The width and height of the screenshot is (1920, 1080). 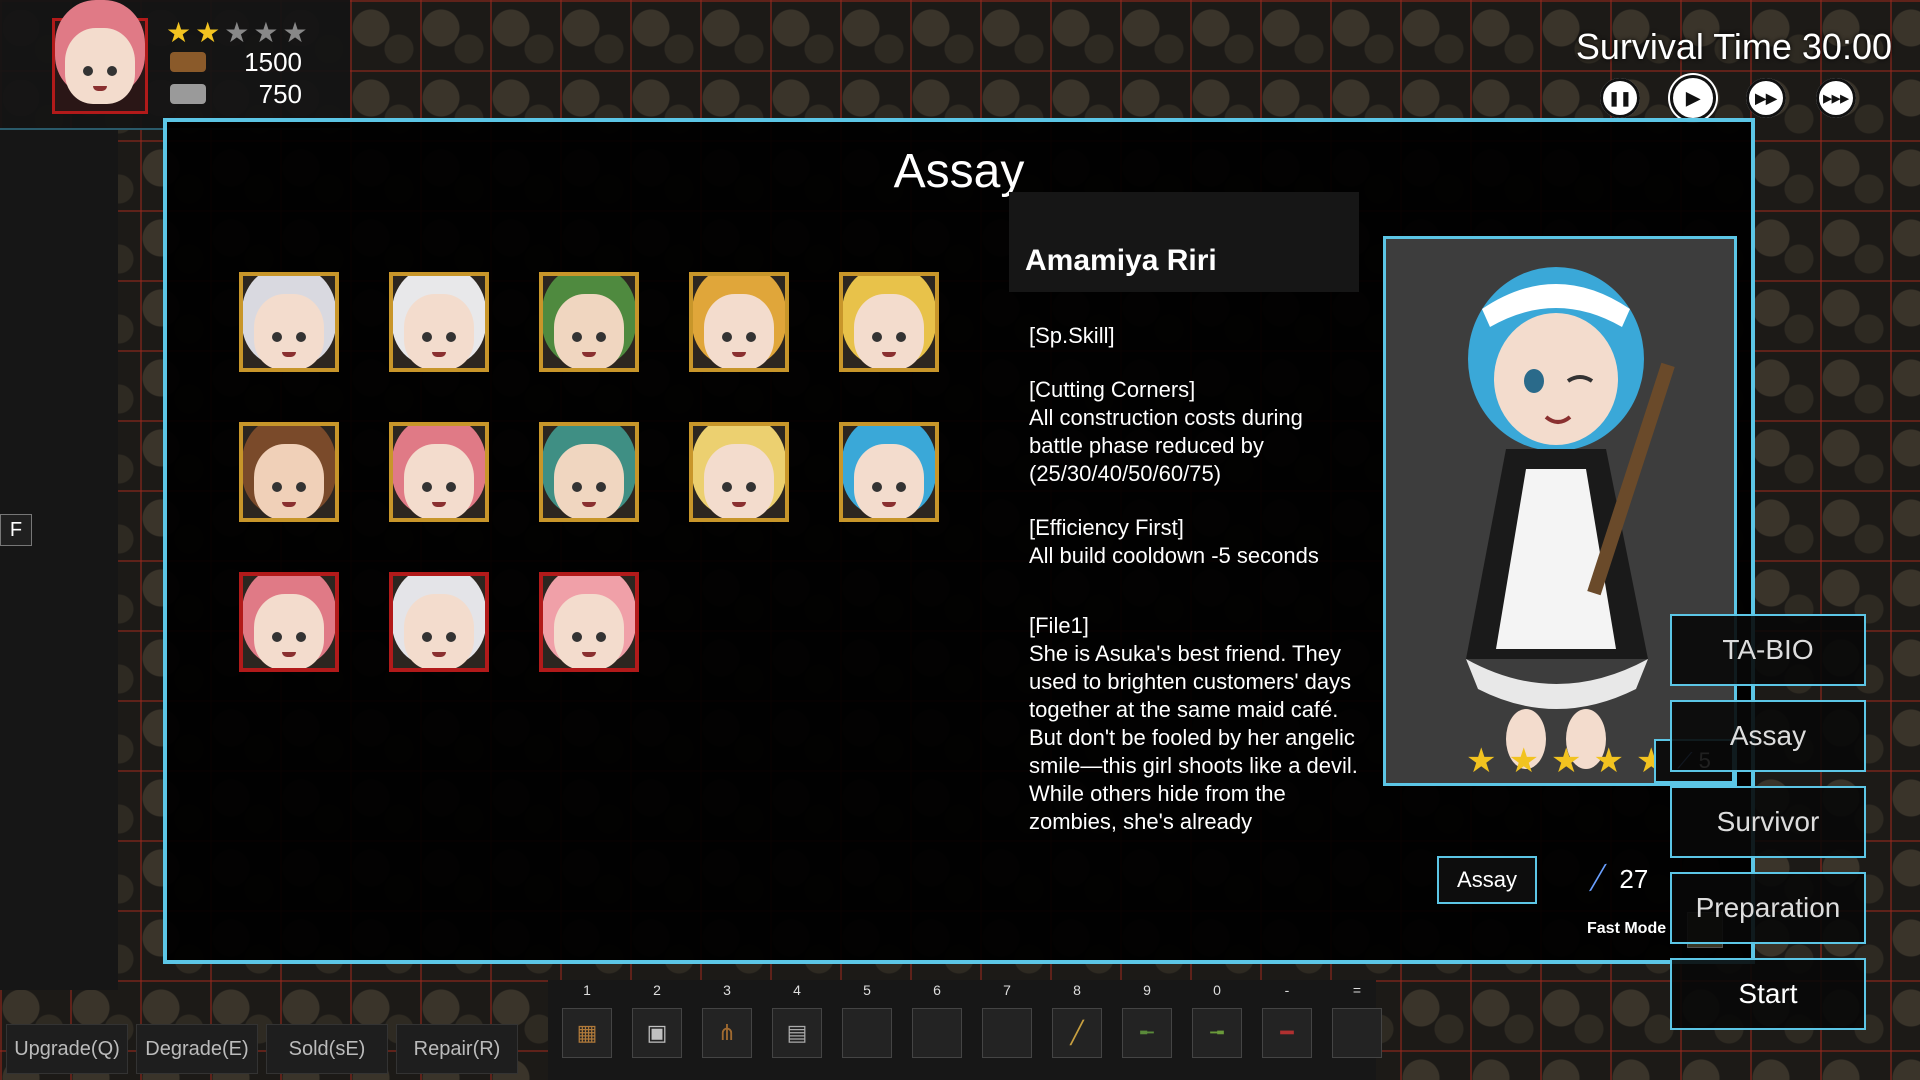 I want to click on degrade-button: Degrade(E), so click(x=197, y=1049).